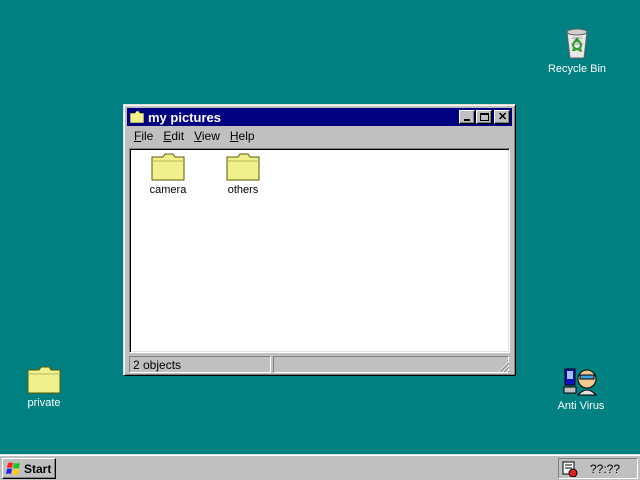 Image resolution: width=640 pixels, height=480 pixels. Describe the element at coordinates (44, 403) in the screenshot. I see `desktop-icon-label: private` at that location.